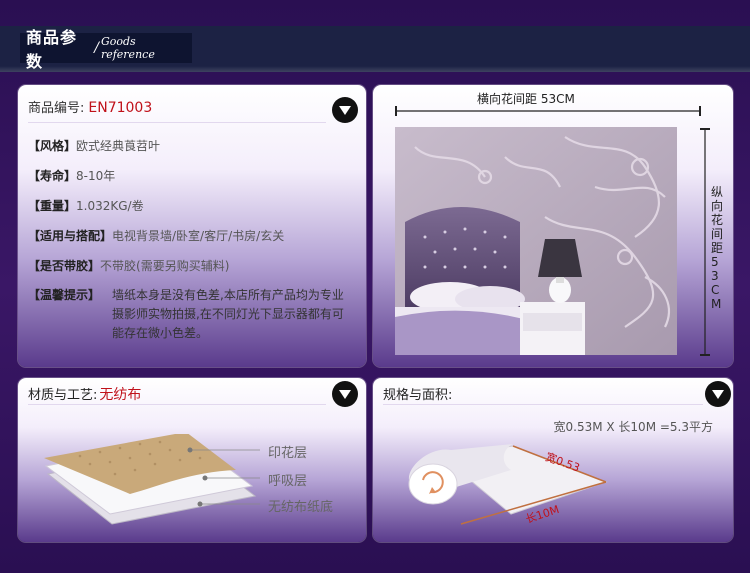 The width and height of the screenshot is (750, 573). I want to click on param-style-label: 【风格】, so click(52, 146).